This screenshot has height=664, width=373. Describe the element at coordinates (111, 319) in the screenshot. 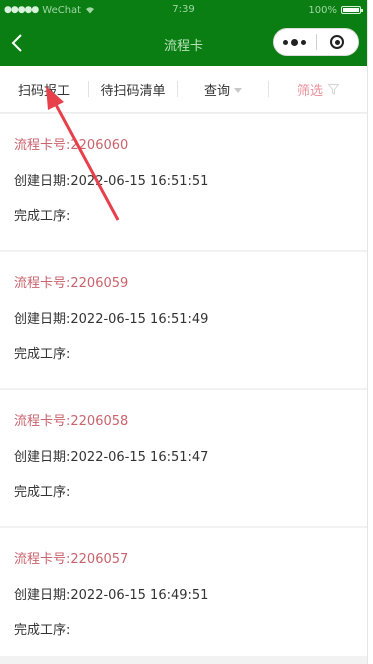

I see `card-created-date: 创建日期:2022-06-15 16:51:49` at that location.